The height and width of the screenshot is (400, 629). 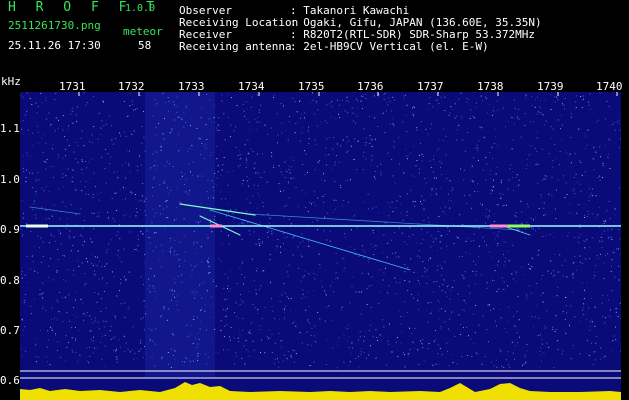 I want to click on freq-tick-label: 1.0, so click(x=10, y=179).